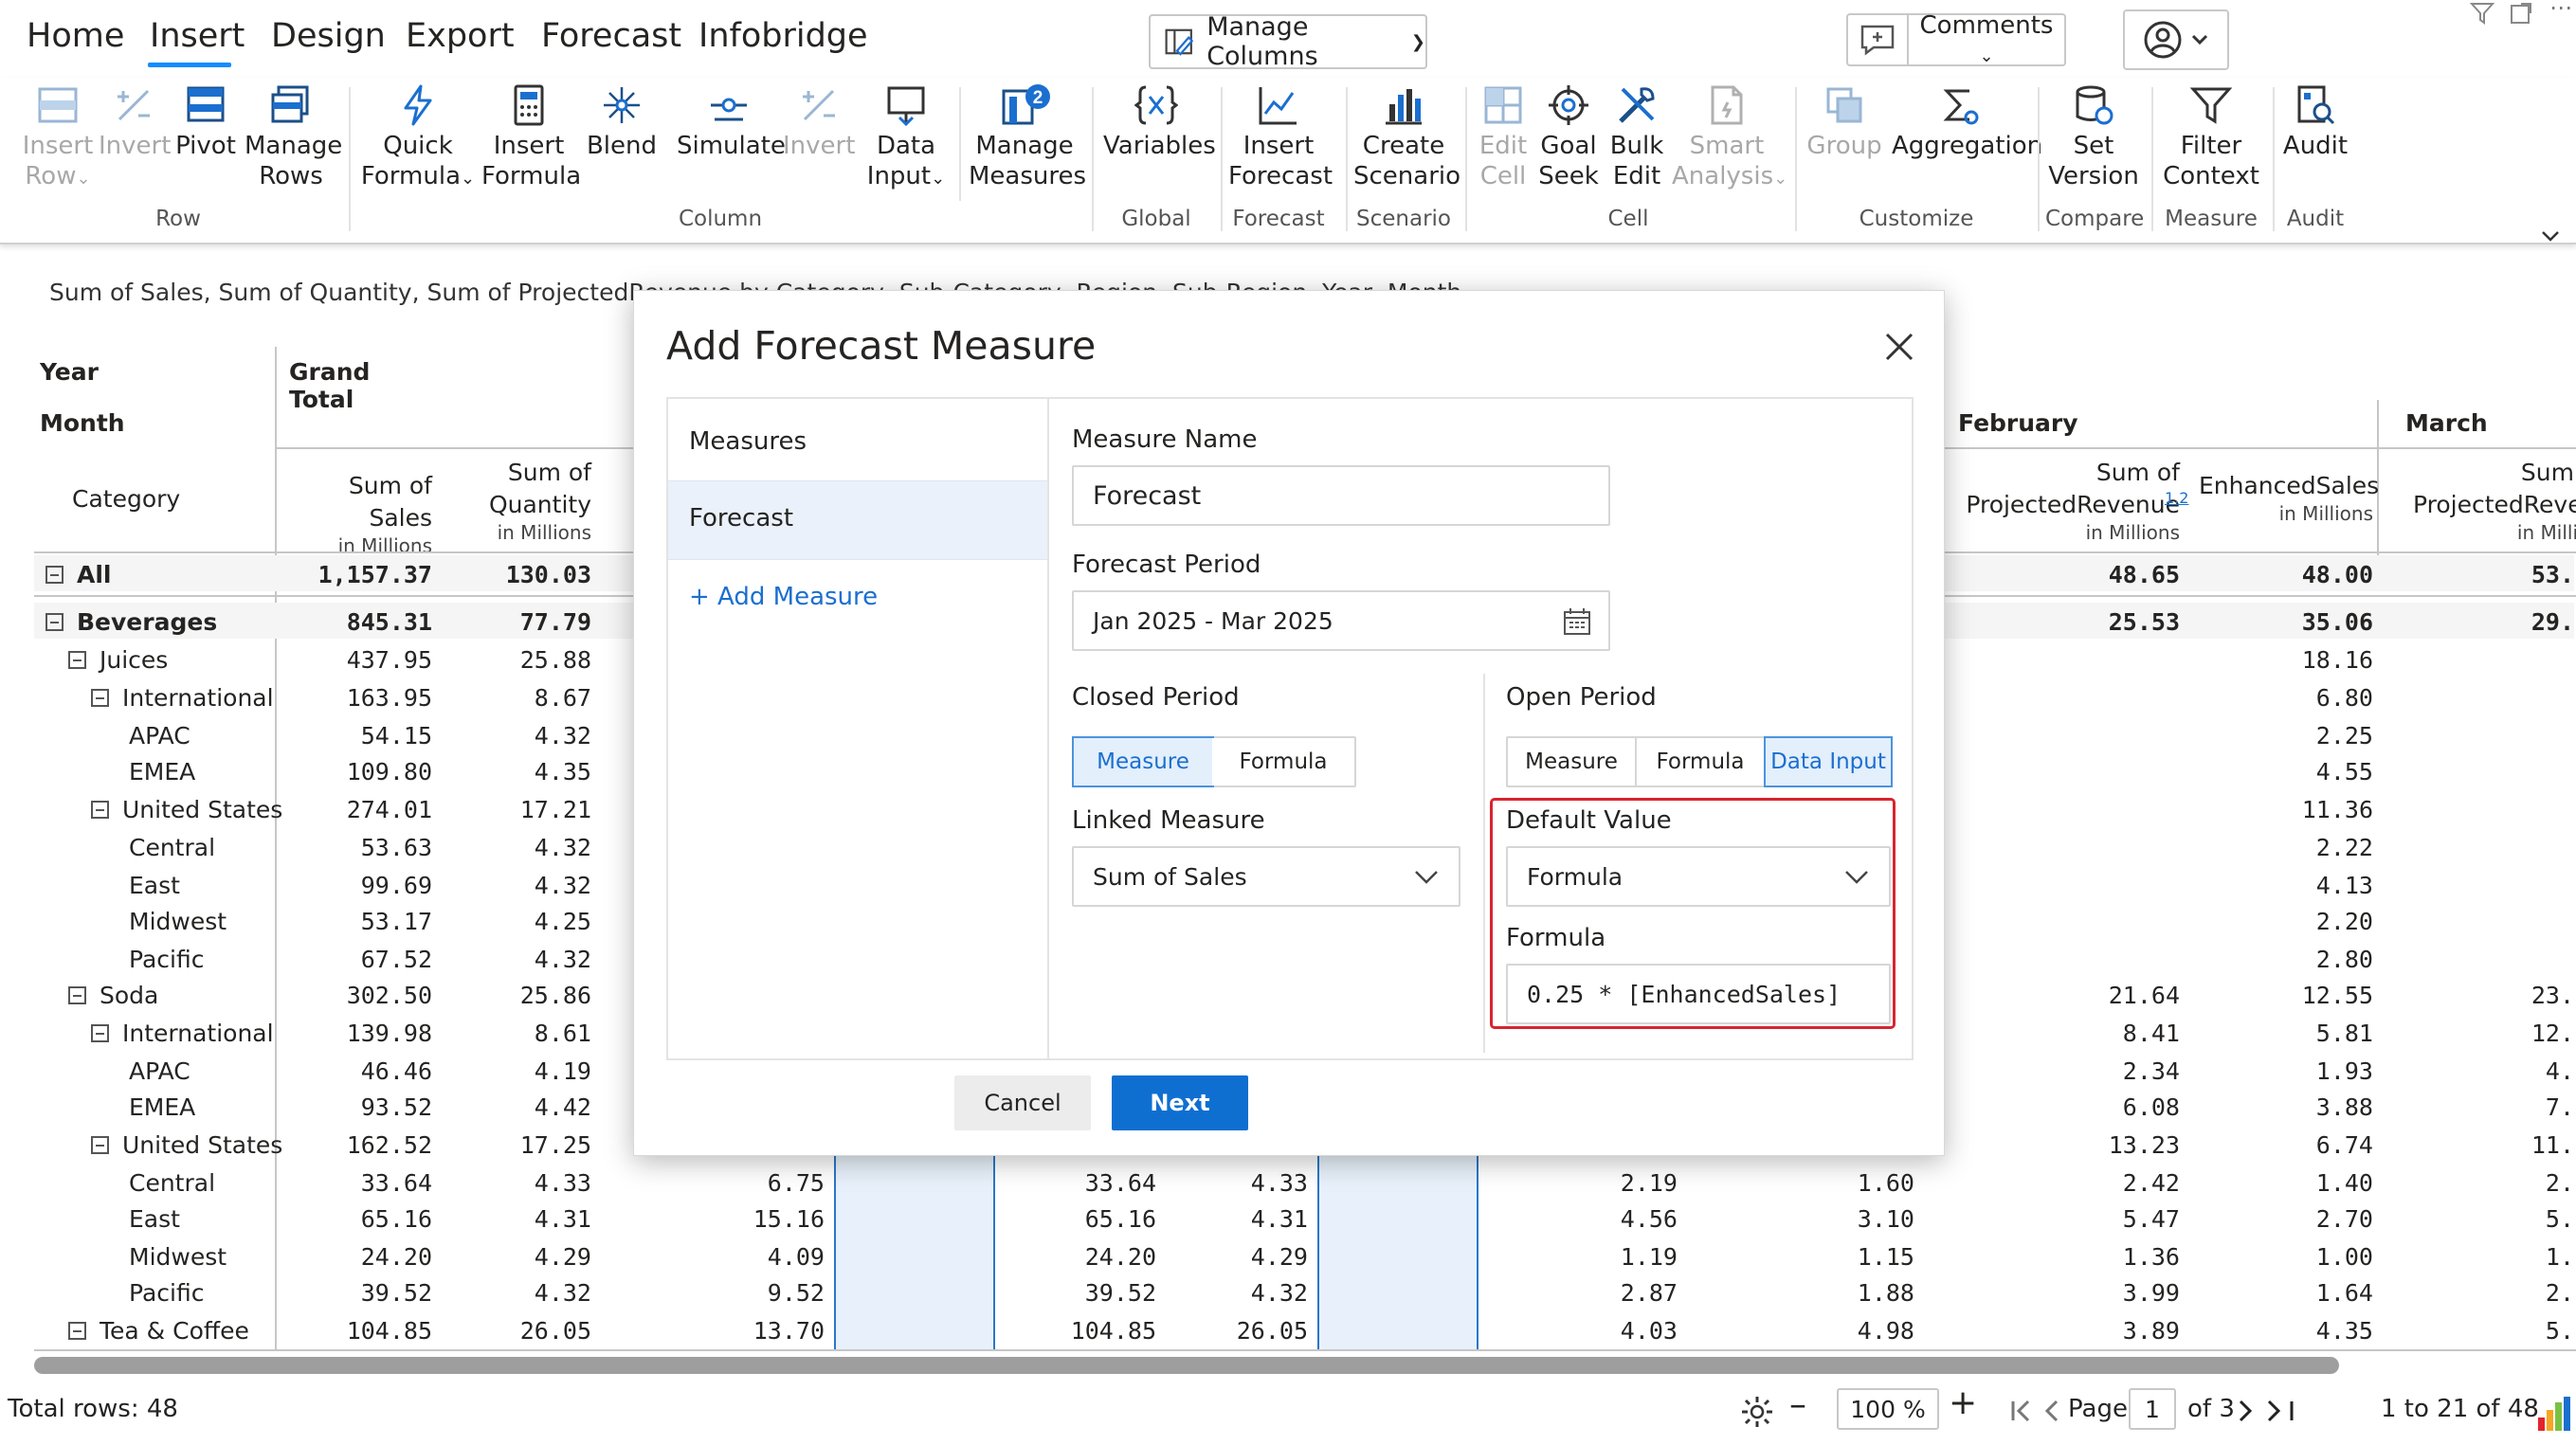 Image resolution: width=2576 pixels, height=1445 pixels. I want to click on manage-measures-button: 2 Manage Measures, so click(1027, 137).